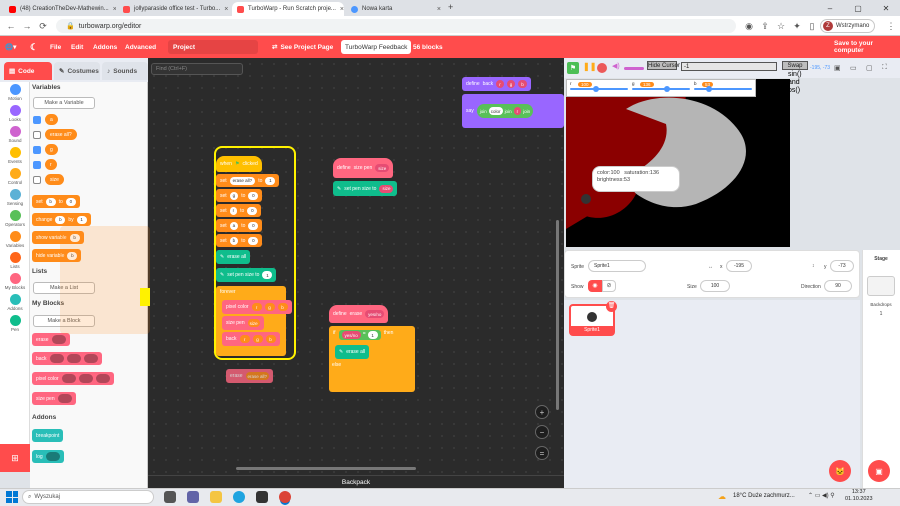  What do you see at coordinates (243, 323) in the screenshot?
I see `size-pen-call: size pen size` at bounding box center [243, 323].